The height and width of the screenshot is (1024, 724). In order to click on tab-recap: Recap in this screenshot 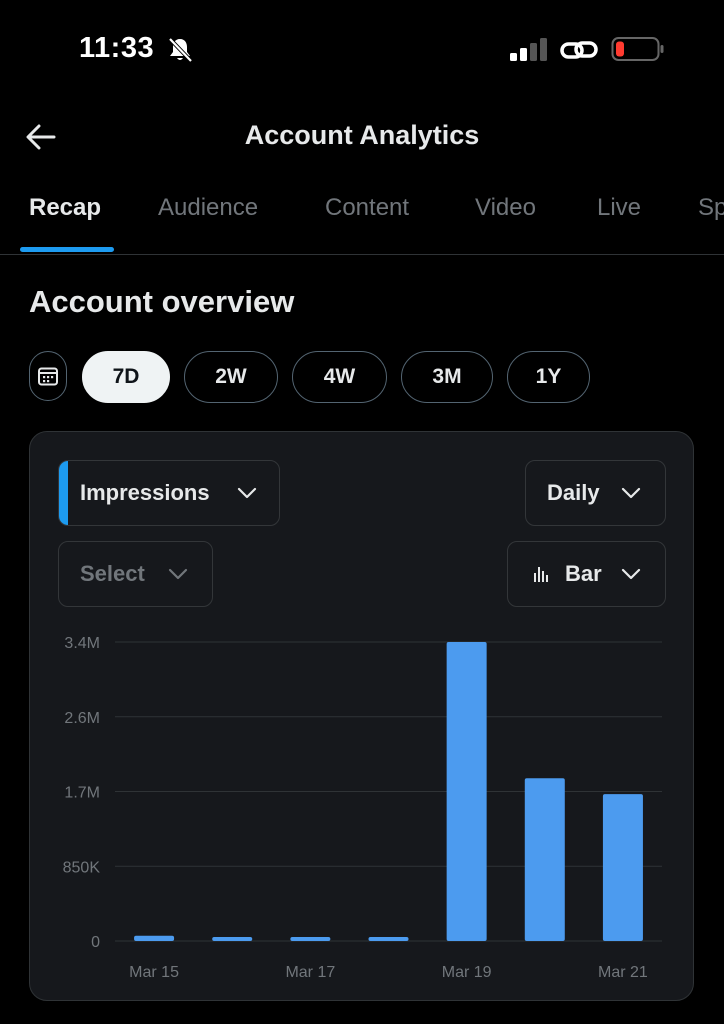, I will do `click(65, 208)`.